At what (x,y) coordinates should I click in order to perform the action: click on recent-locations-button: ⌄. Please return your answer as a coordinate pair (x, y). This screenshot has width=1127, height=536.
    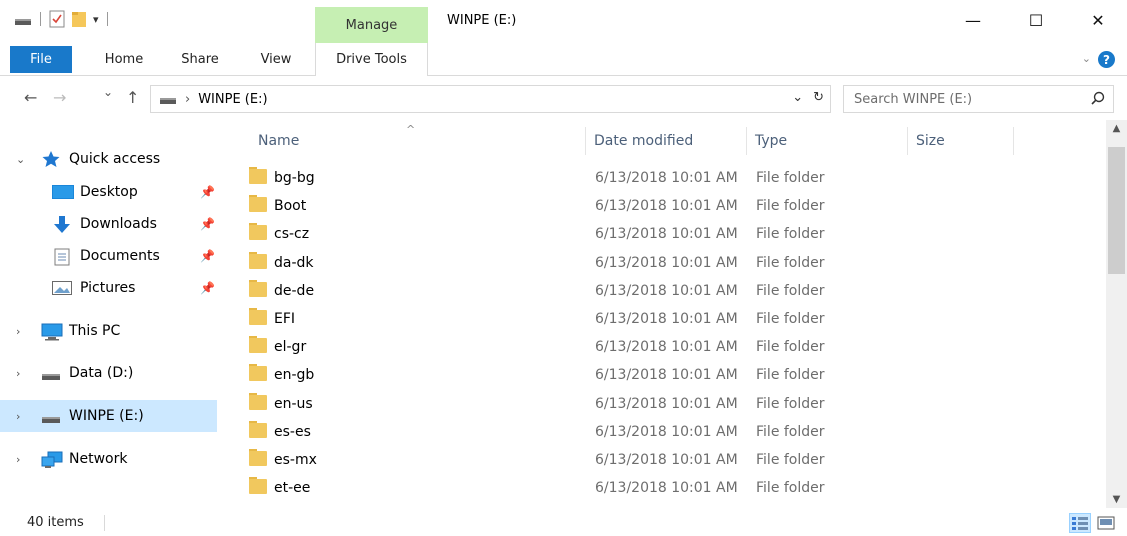
    Looking at the image, I should click on (108, 92).